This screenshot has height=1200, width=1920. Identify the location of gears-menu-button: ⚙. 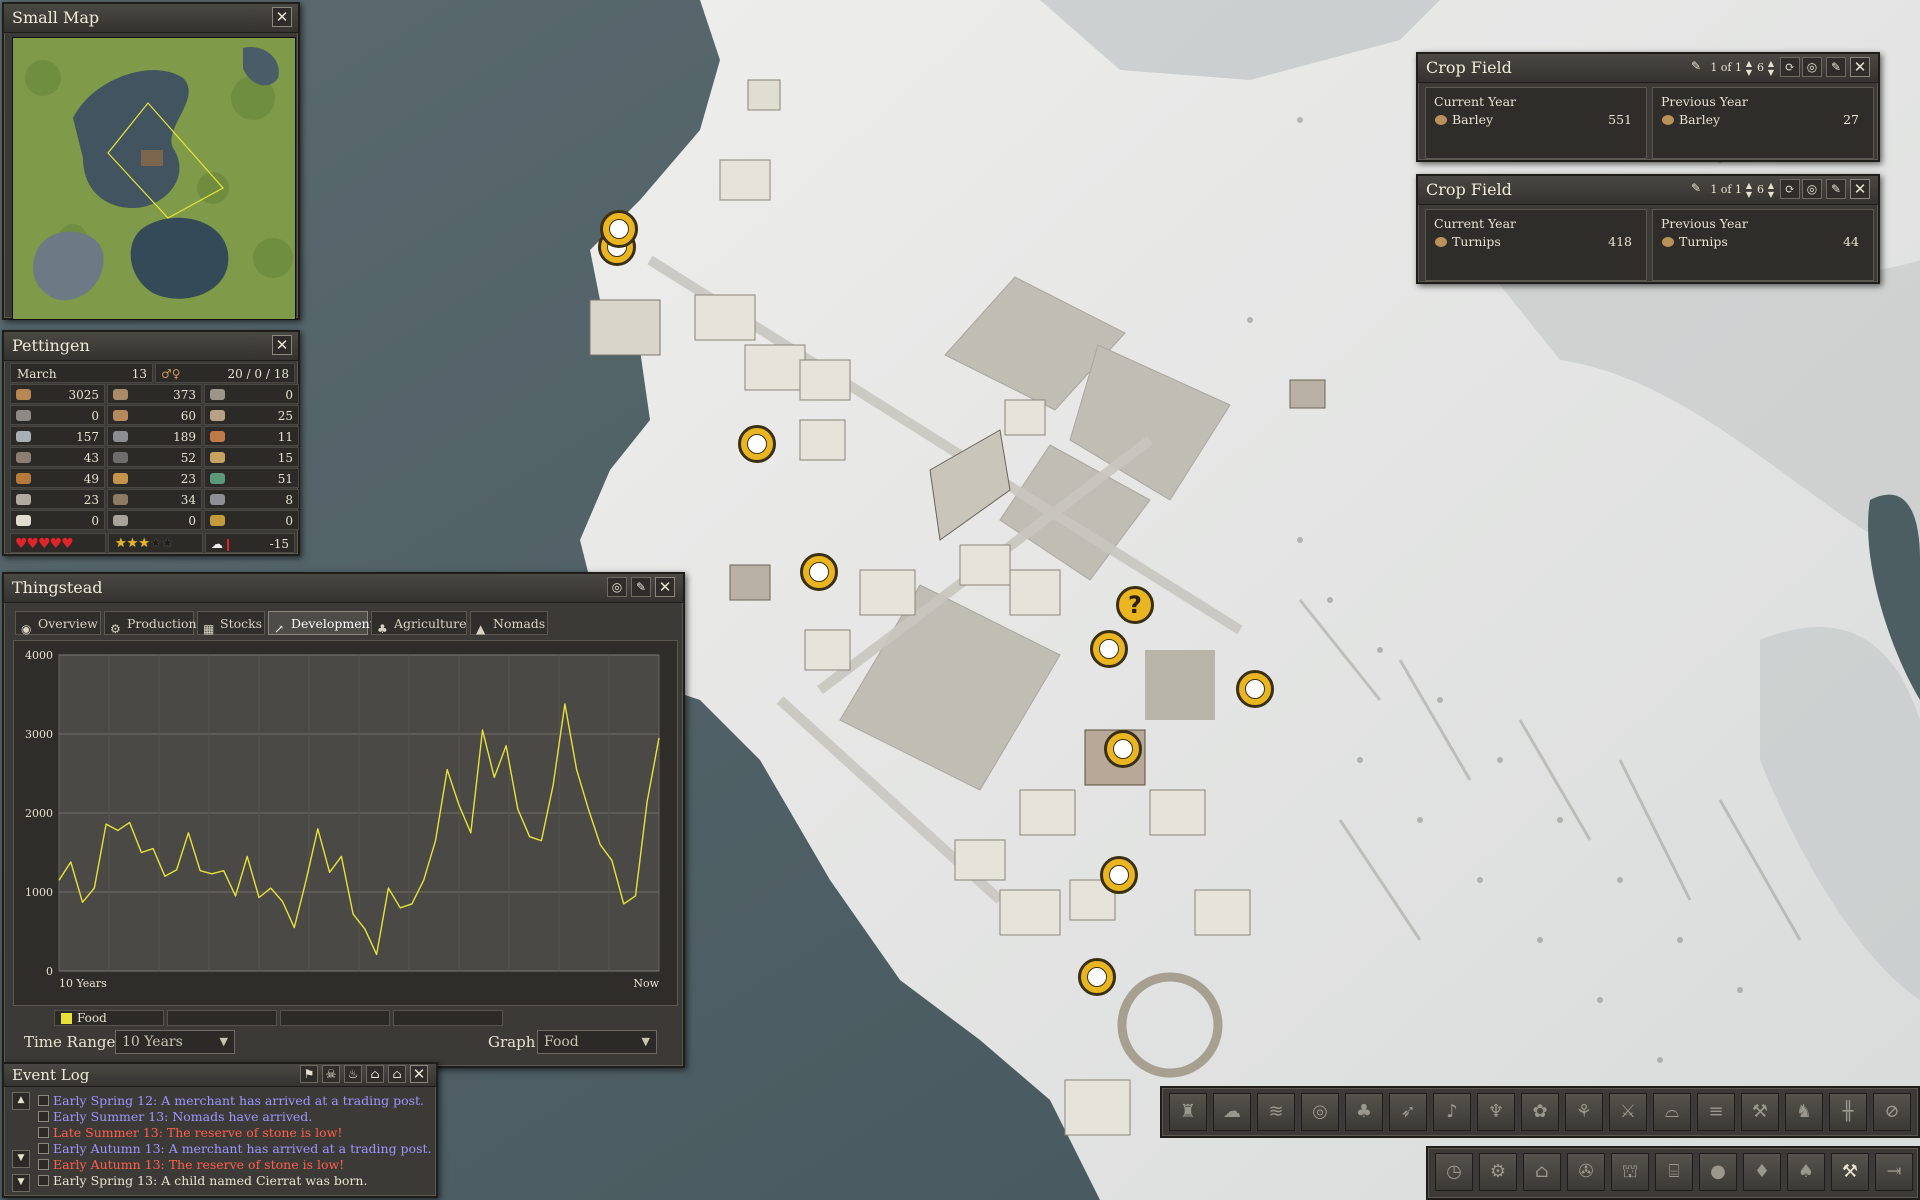
(1498, 1172).